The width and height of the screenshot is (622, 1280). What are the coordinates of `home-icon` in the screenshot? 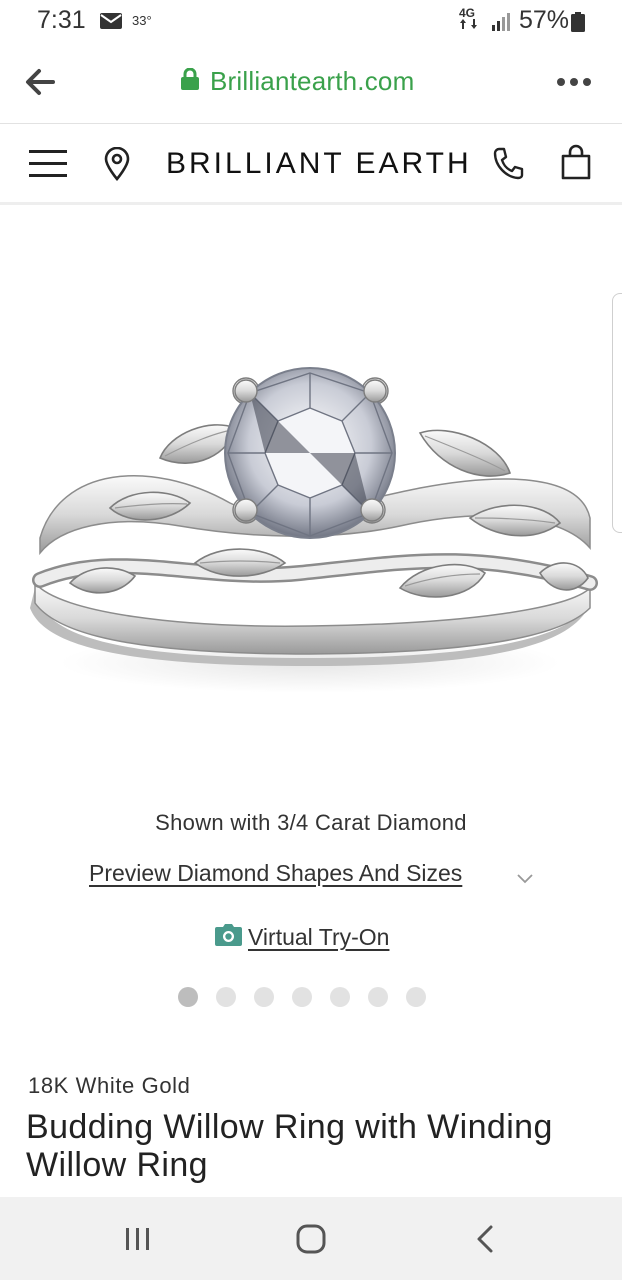 It's located at (311, 1241).